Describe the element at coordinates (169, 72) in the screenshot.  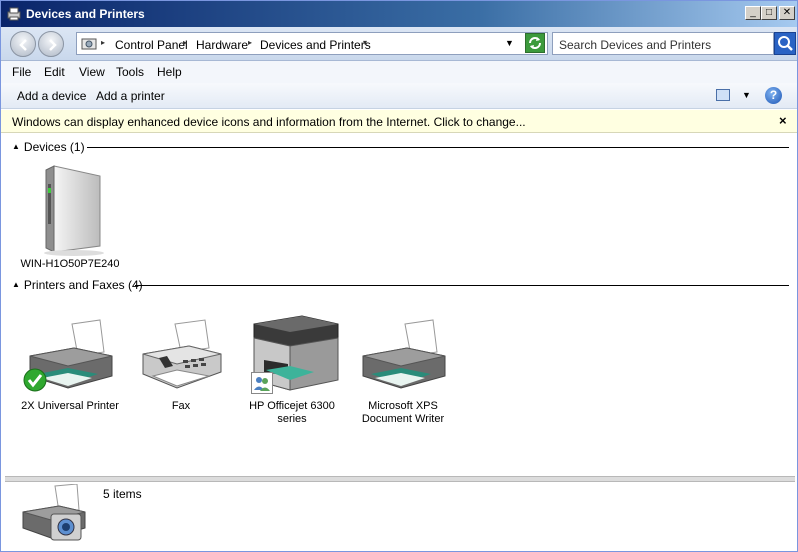
I see `menu-help: Help` at that location.